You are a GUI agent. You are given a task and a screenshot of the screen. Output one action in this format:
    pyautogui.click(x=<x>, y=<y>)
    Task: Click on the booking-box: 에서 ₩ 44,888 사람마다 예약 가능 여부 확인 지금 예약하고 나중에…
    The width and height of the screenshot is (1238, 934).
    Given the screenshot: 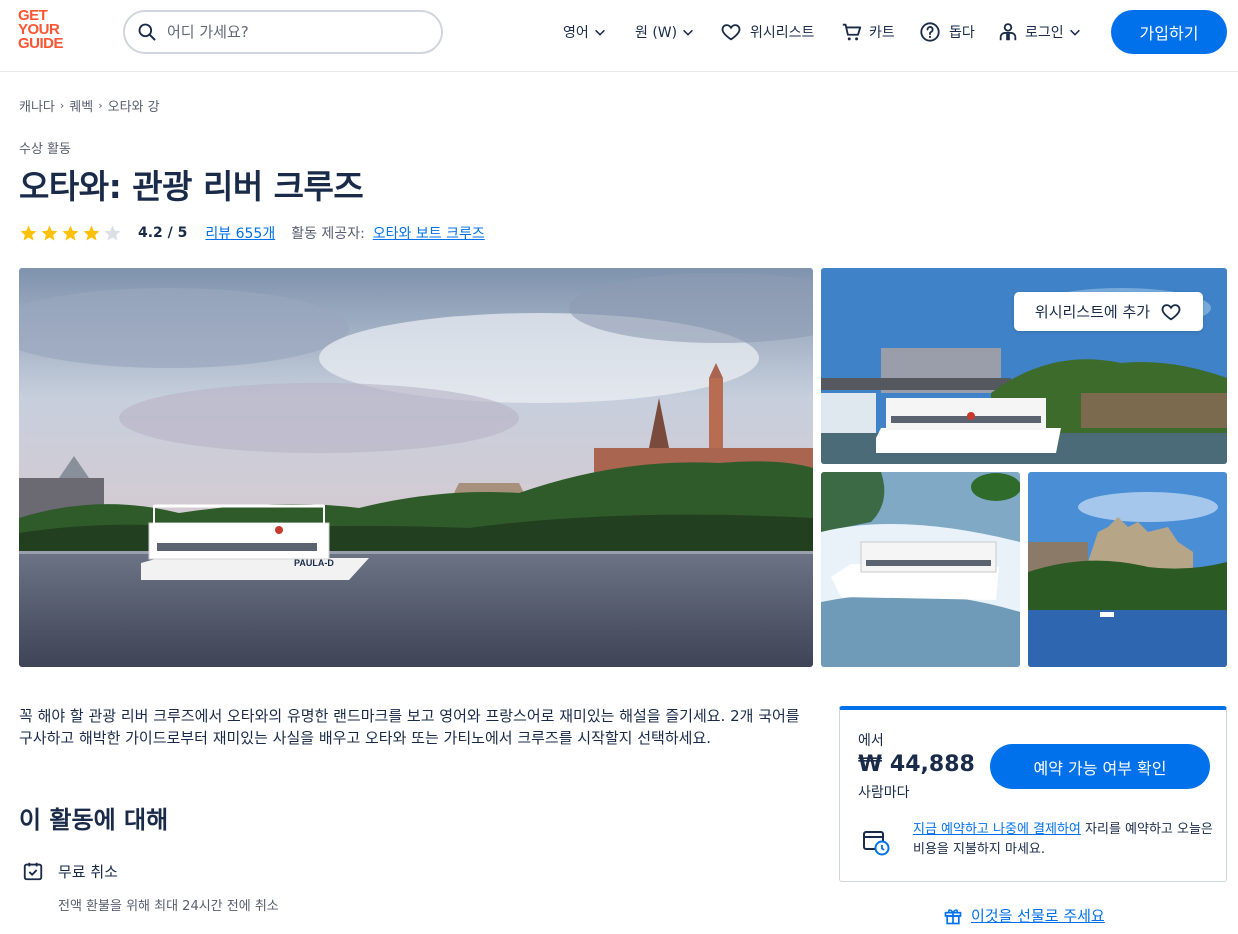 What is the action you would take?
    pyautogui.click(x=1033, y=794)
    